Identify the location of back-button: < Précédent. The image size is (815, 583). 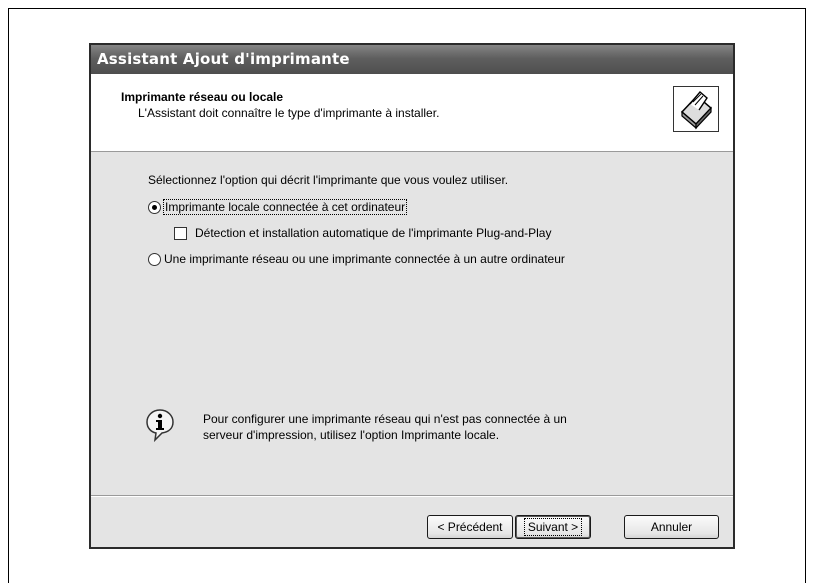
(470, 527).